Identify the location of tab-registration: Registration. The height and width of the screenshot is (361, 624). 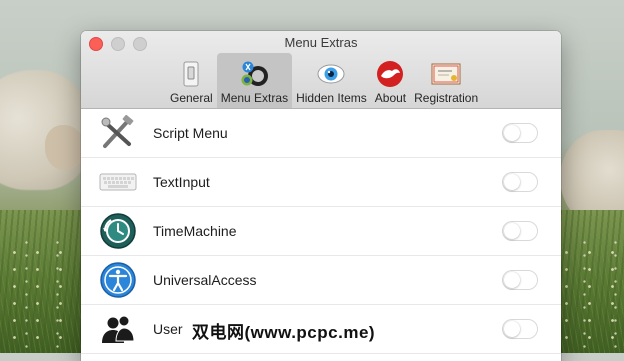
(446, 80).